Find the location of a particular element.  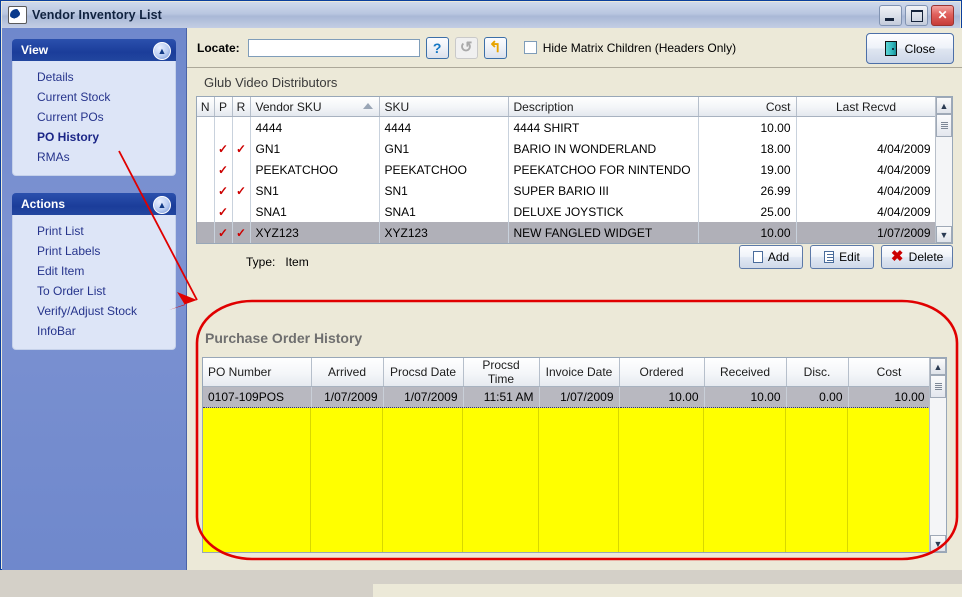

poh-col-received: Received is located at coordinates (745, 372).